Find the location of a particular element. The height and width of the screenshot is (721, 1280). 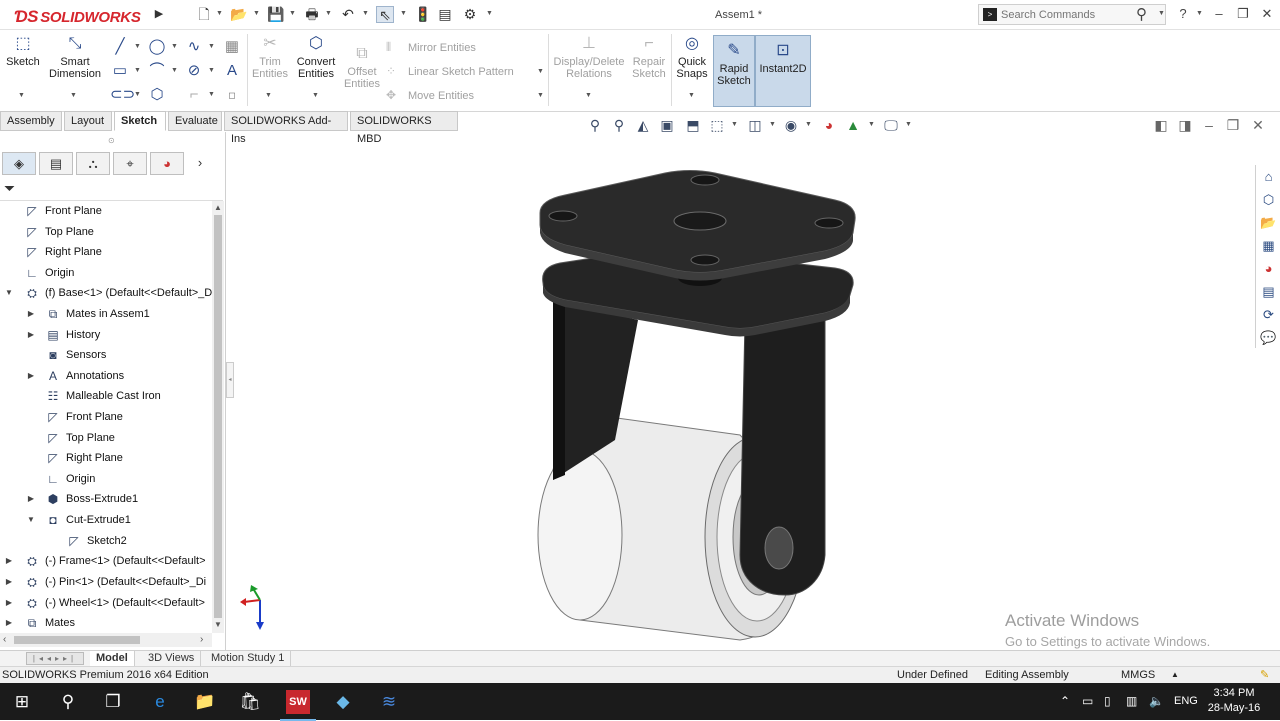

linear-sketch-pattern-button: ⁘ Linear Sketch Pattern is located at coordinates (450, 71).